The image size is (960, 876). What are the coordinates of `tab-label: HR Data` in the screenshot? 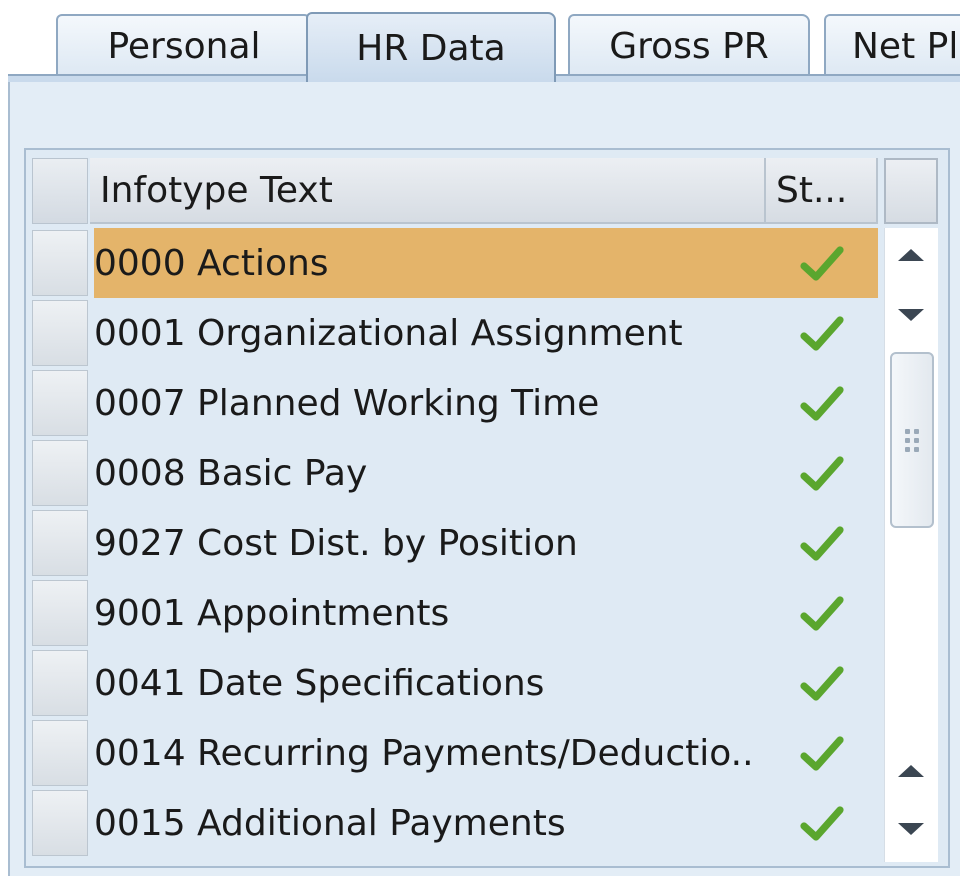 It's located at (431, 48).